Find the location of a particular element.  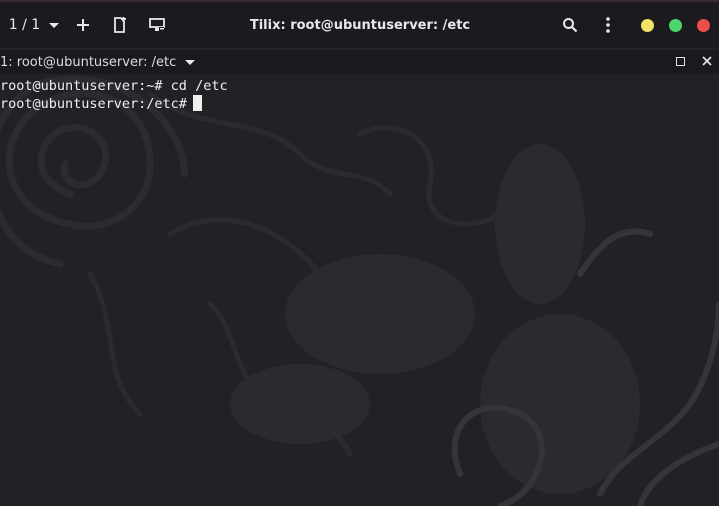

terminal-title-menu: 1: root@ubuntuserver: /etc is located at coordinates (98, 62).